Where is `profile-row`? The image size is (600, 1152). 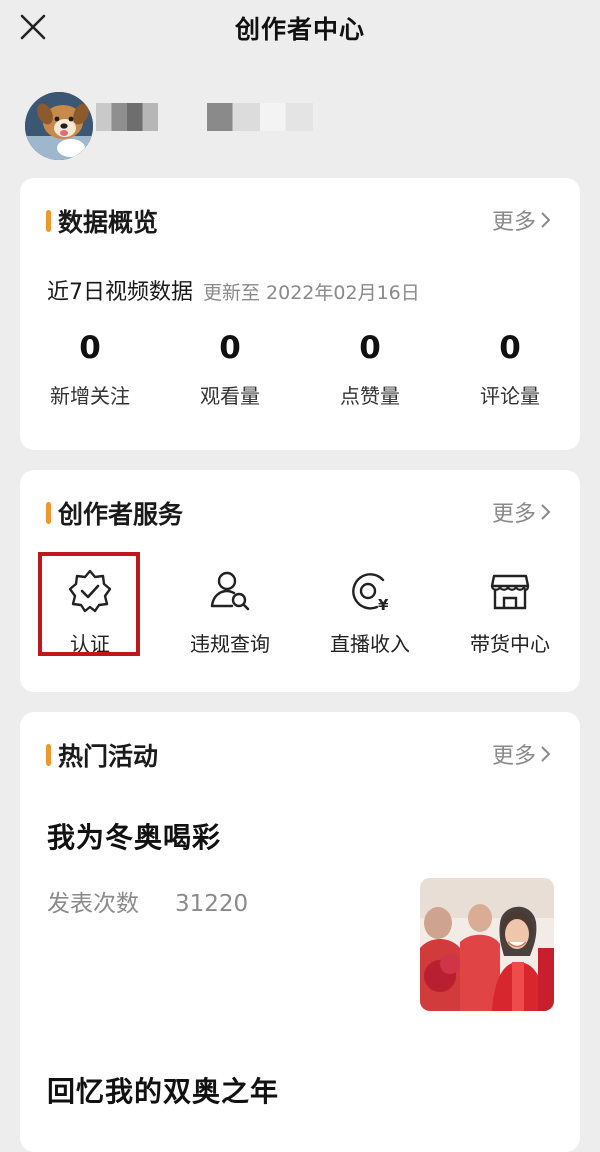
profile-row is located at coordinates (300, 126).